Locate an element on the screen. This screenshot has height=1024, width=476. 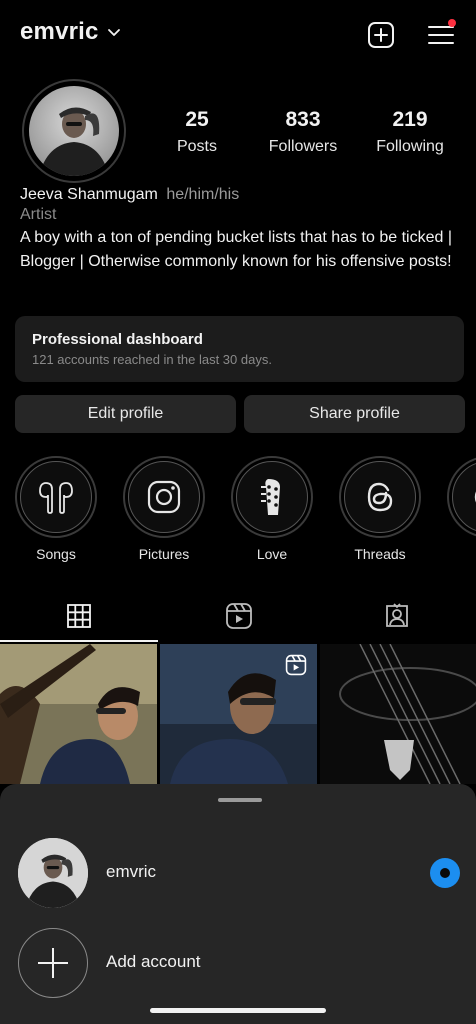
stat-label: Followers is located at coordinates (303, 146).